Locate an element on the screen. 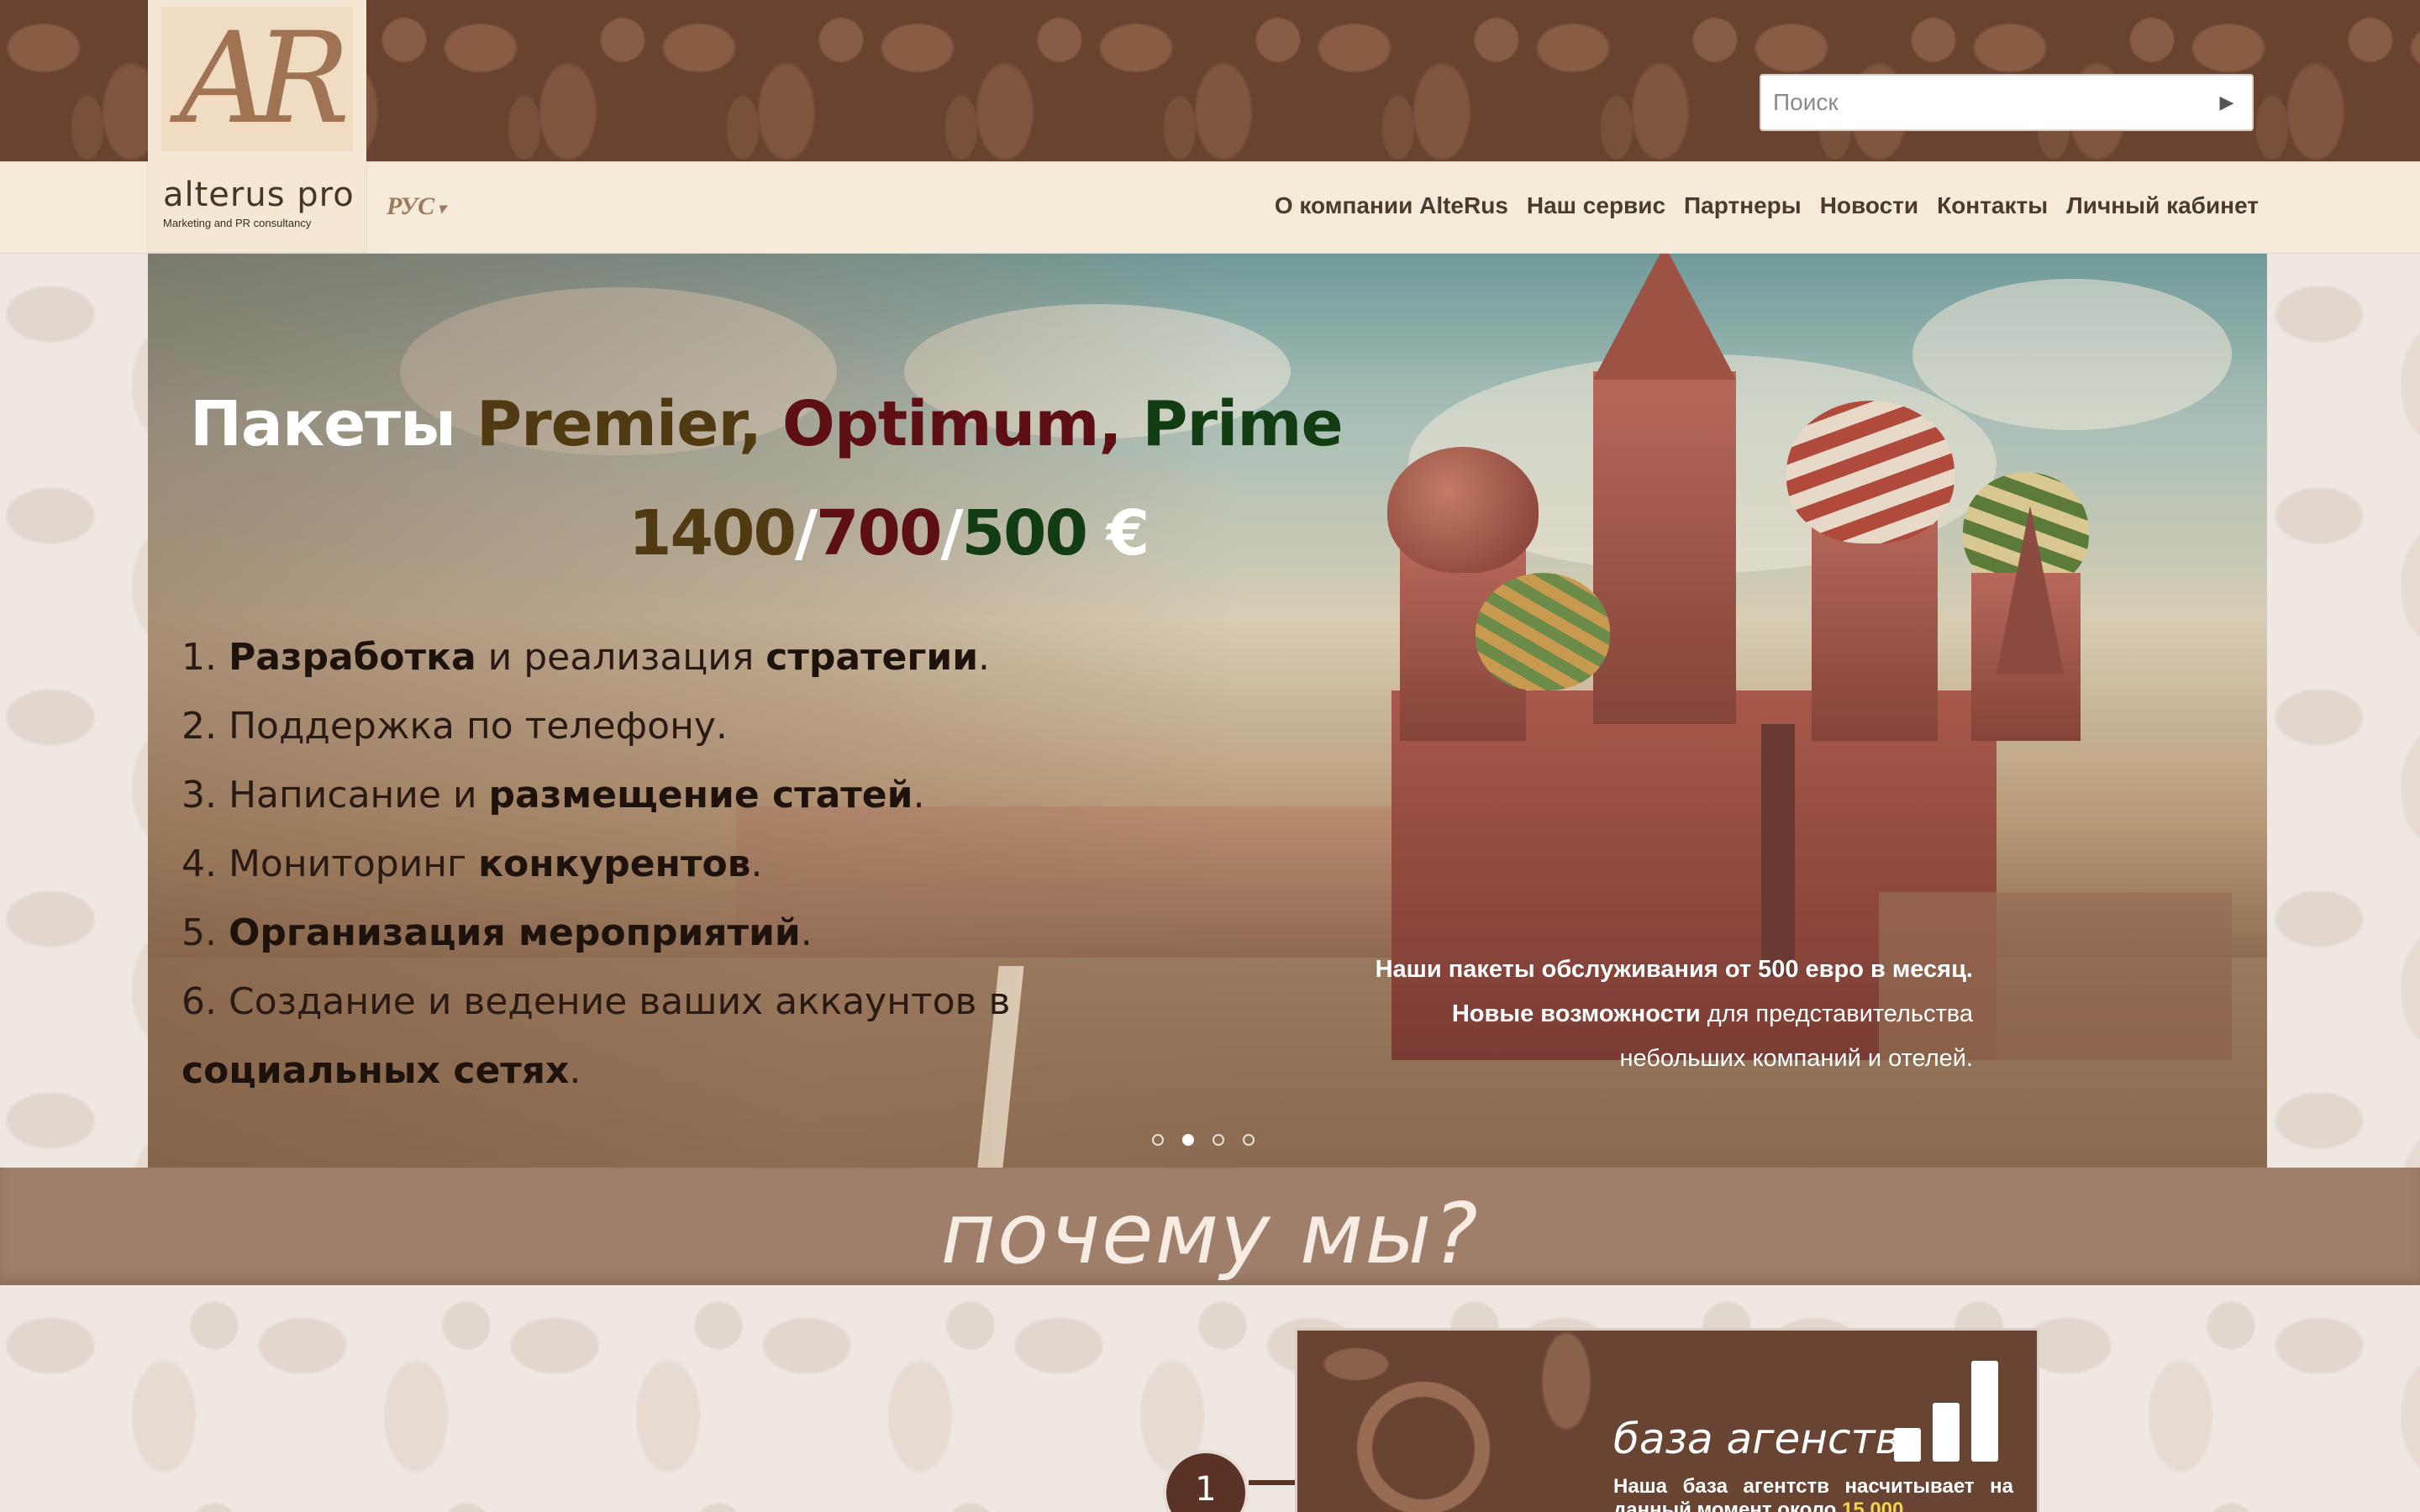 This screenshot has height=1512, width=2420. caption-line-2: Новые возможности для представительства is located at coordinates (1675, 1014).